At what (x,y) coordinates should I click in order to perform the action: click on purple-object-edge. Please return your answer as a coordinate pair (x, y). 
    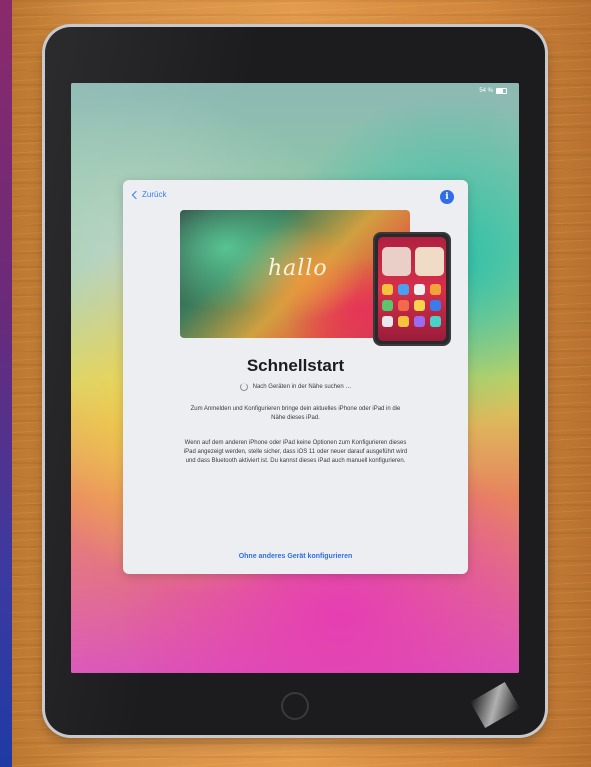
    Looking at the image, I should click on (6, 383).